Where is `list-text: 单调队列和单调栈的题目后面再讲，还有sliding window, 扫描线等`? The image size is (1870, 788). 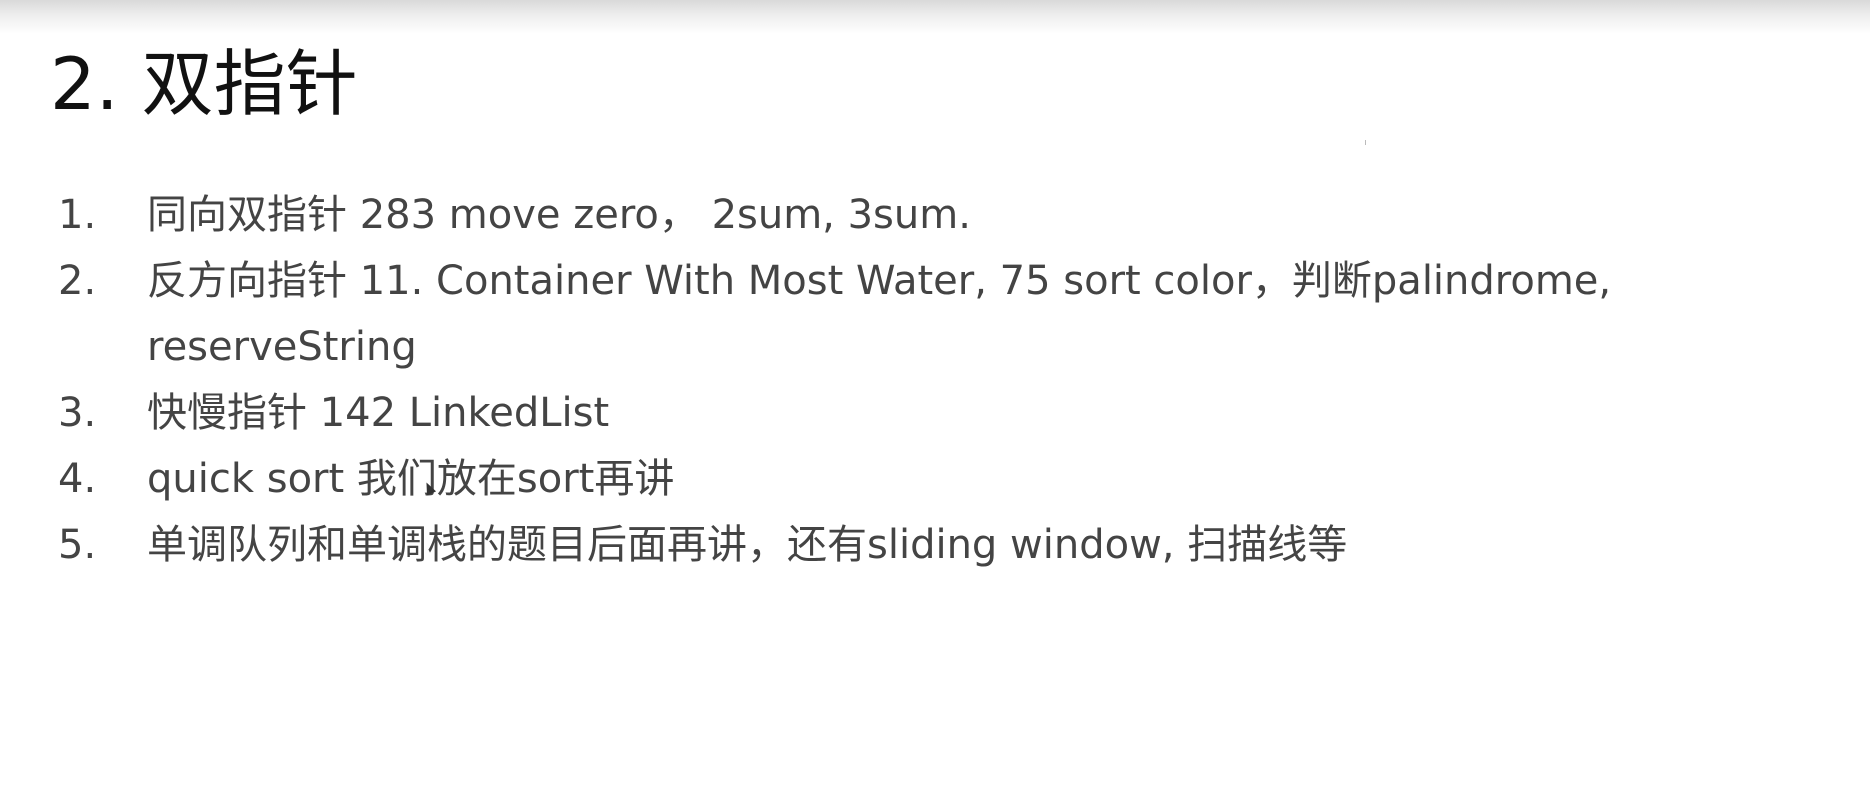 list-text: 单调队列和单调栈的题目后面再讲，还有sliding window, 扫描线等 is located at coordinates (747, 545).